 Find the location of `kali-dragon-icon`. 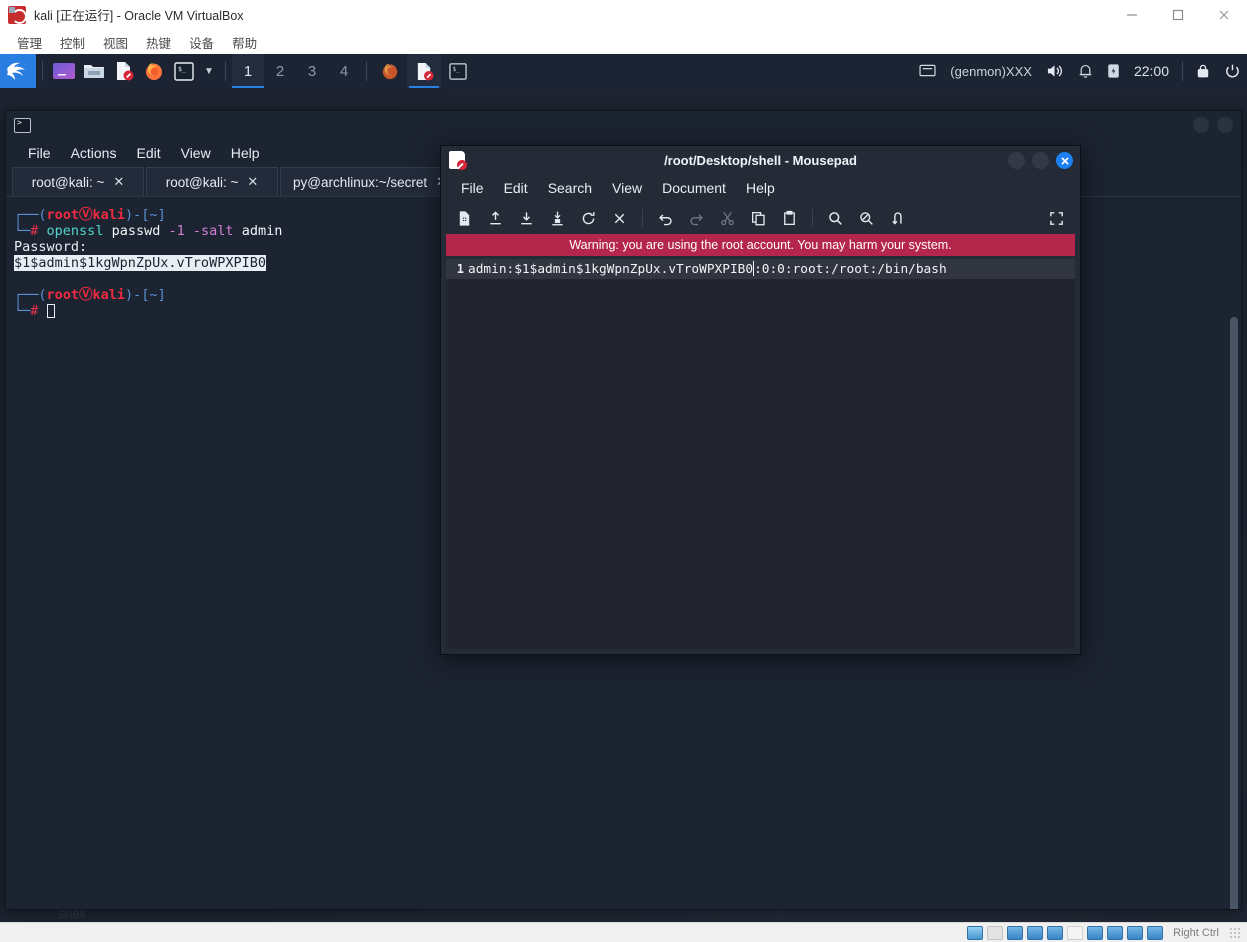

kali-dragon-icon is located at coordinates (16, 71).